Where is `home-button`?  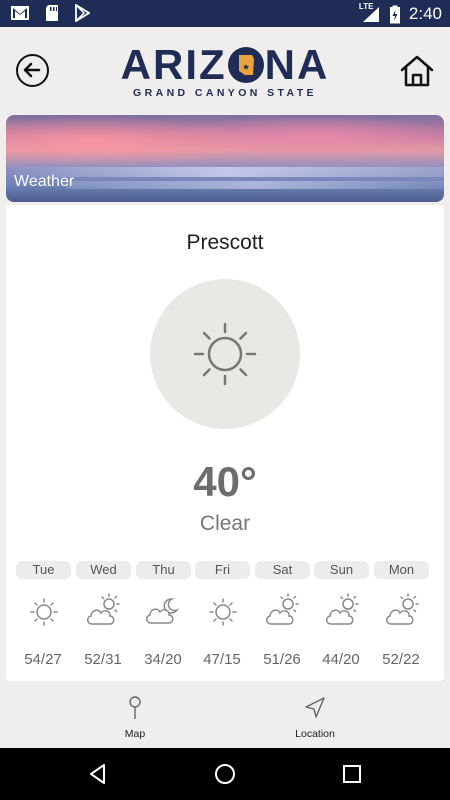 home-button is located at coordinates (417, 71).